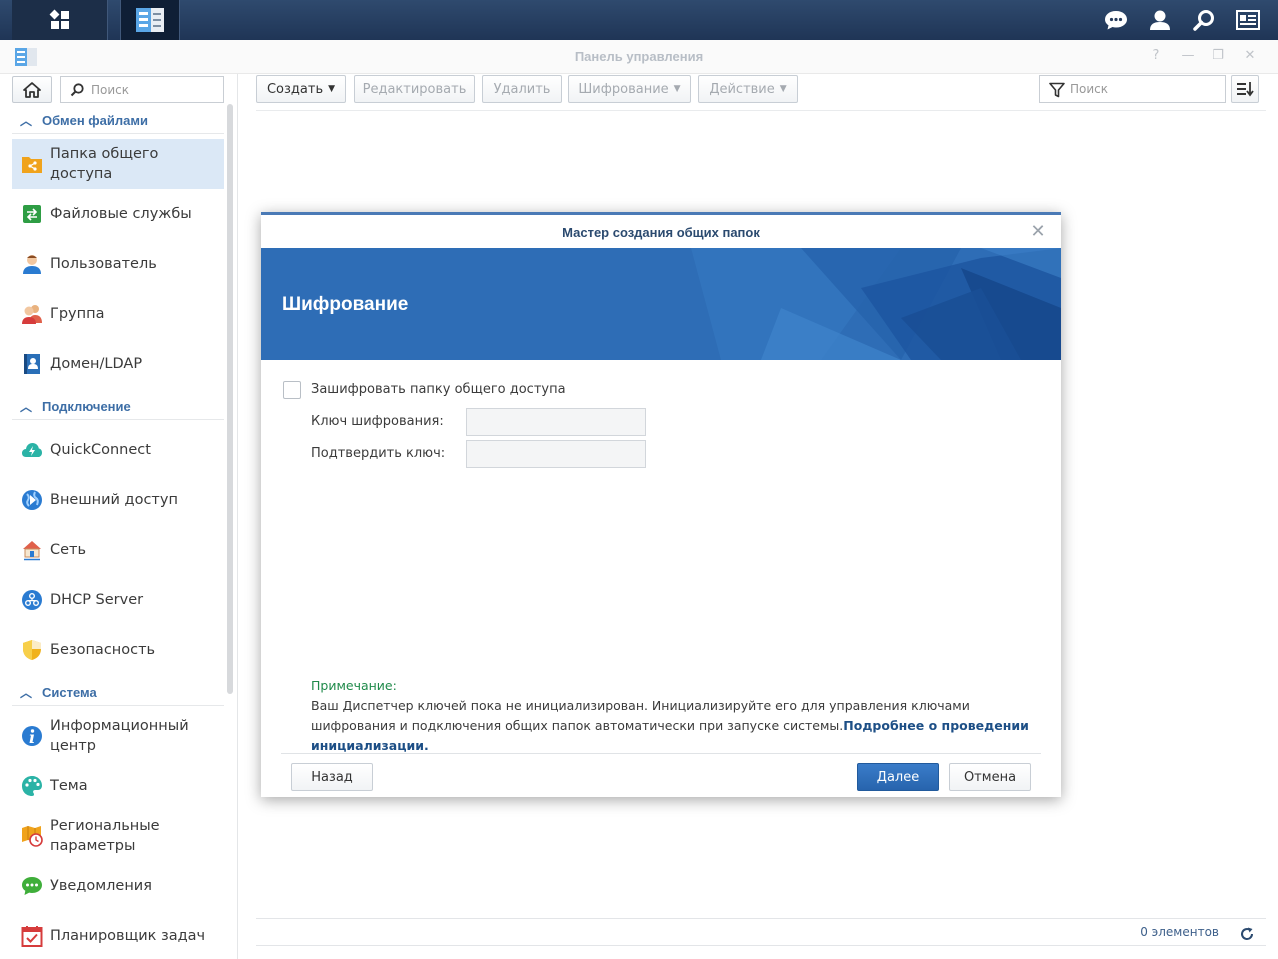 The height and width of the screenshot is (959, 1278). Describe the element at coordinates (118, 314) in the screenshot. I see `sidebar-item-group: Группа` at that location.